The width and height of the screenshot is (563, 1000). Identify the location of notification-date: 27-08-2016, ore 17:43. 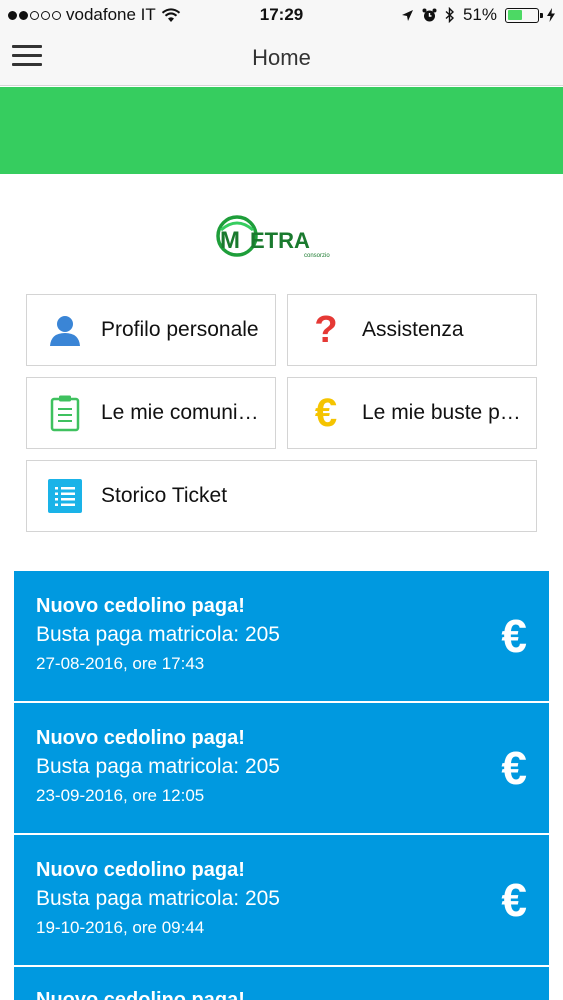
(120, 663).